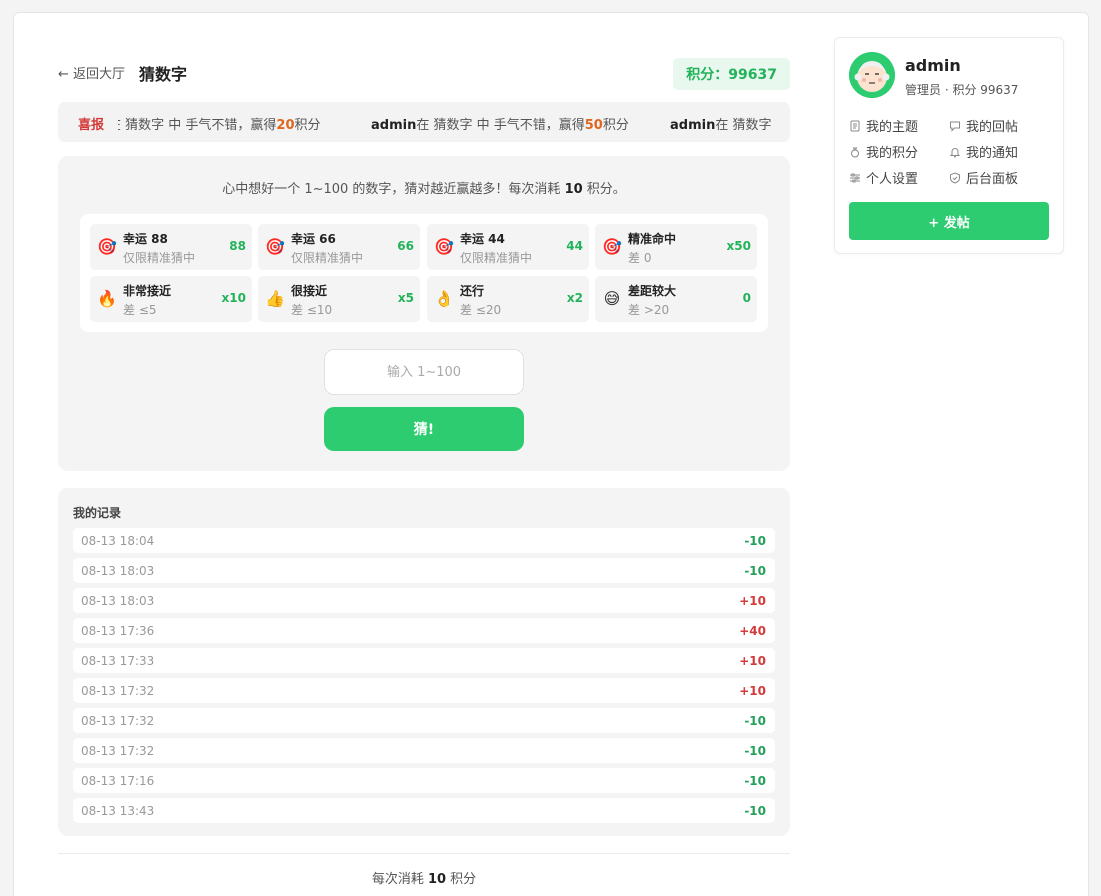  Describe the element at coordinates (424, 372) in the screenshot. I see `guess-number-input` at that location.